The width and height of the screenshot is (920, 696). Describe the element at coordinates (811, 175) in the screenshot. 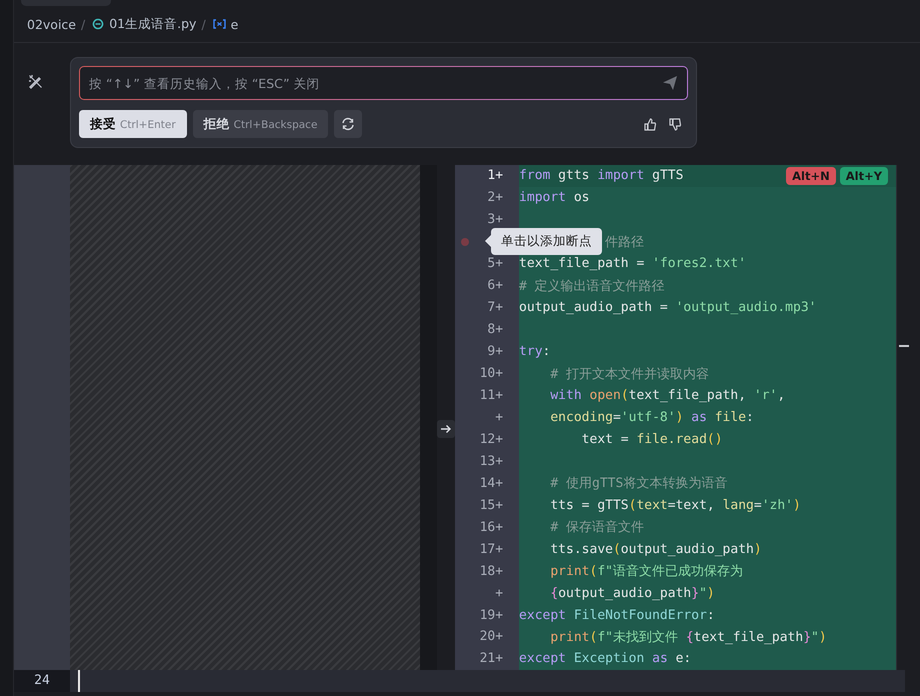

I see `reject-key-badge: Alt+N` at that location.